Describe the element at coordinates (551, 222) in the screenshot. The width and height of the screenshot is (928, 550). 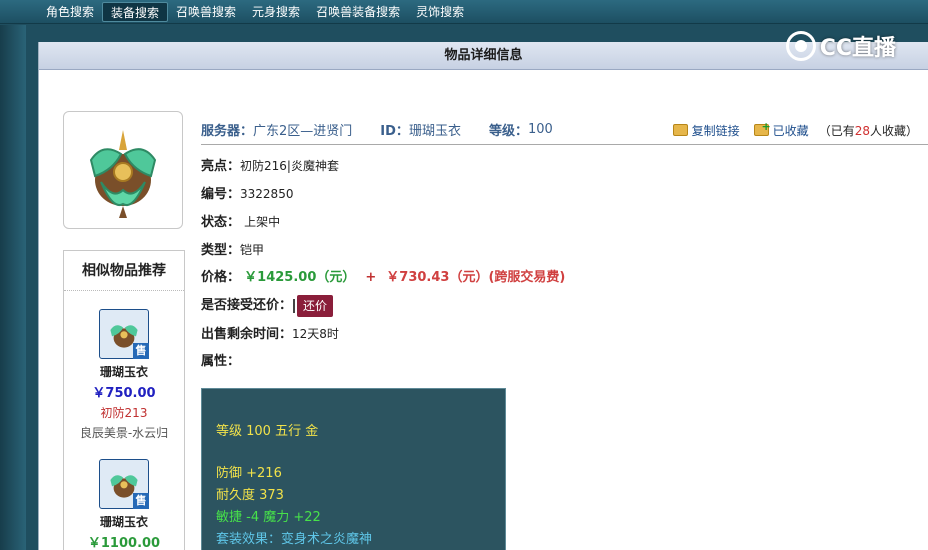
I see `status-row: 状态： 上架中` at that location.